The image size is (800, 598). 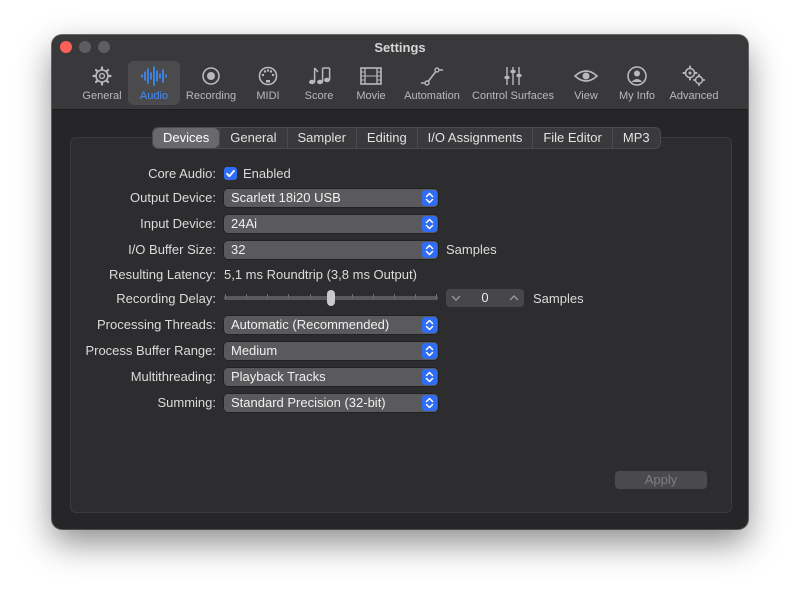 I want to click on toolbar-my-info-label: My Info, so click(x=637, y=96).